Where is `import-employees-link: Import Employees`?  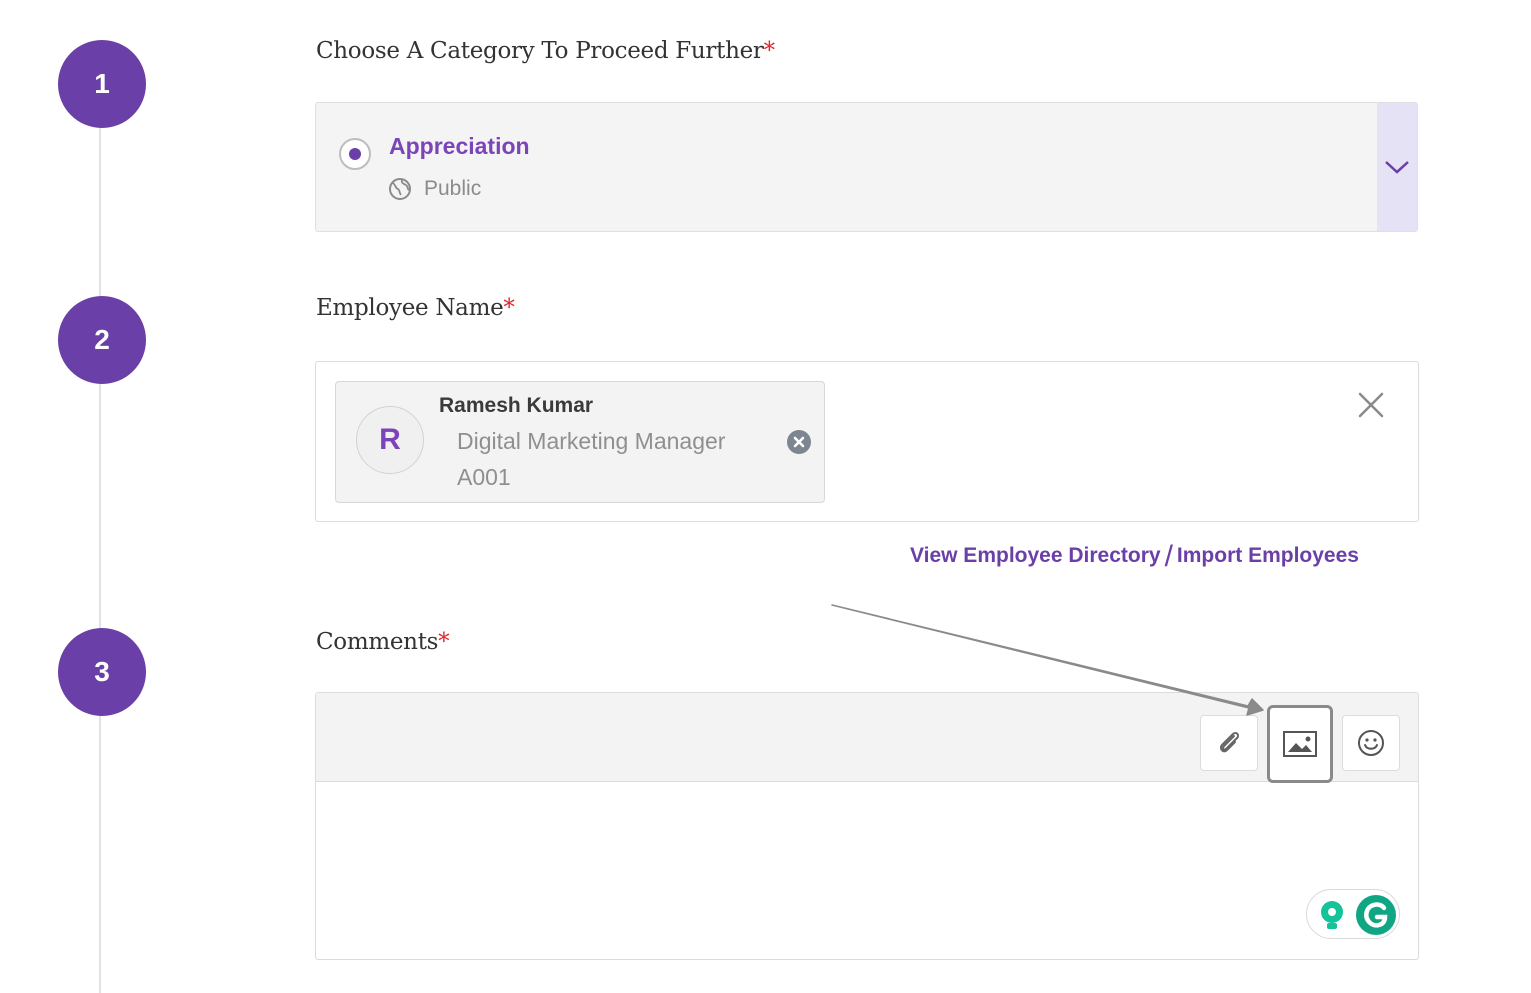
import-employees-link: Import Employees is located at coordinates (1268, 555).